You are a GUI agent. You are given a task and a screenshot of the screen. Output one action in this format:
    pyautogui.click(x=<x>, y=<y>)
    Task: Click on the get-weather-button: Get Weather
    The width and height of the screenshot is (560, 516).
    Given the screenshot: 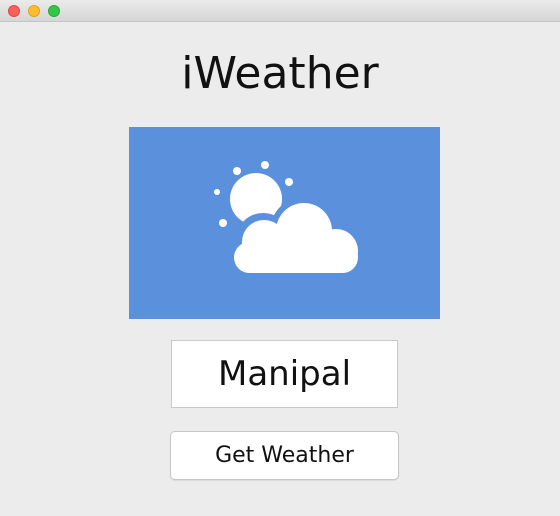 What is the action you would take?
    pyautogui.click(x=284, y=455)
    